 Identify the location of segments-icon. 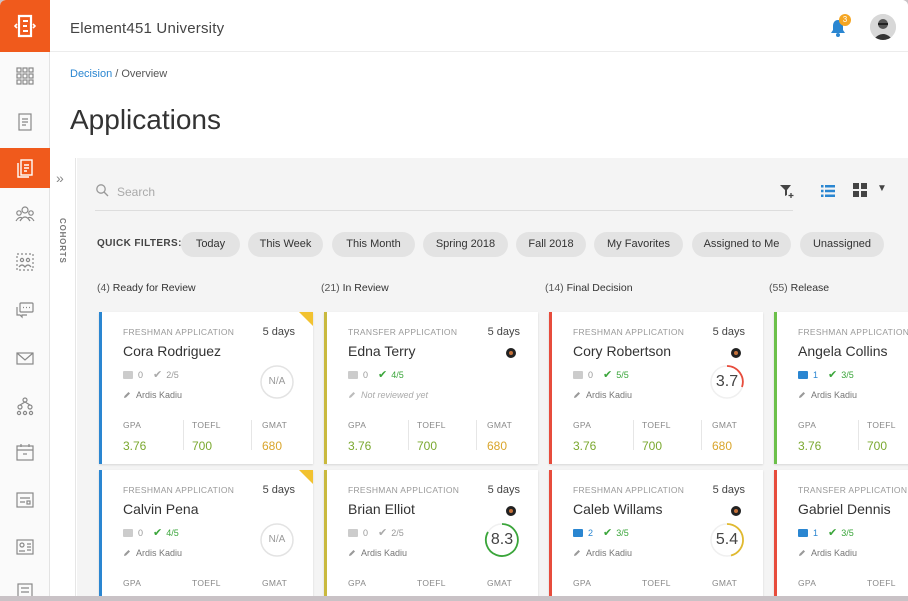
(25, 262).